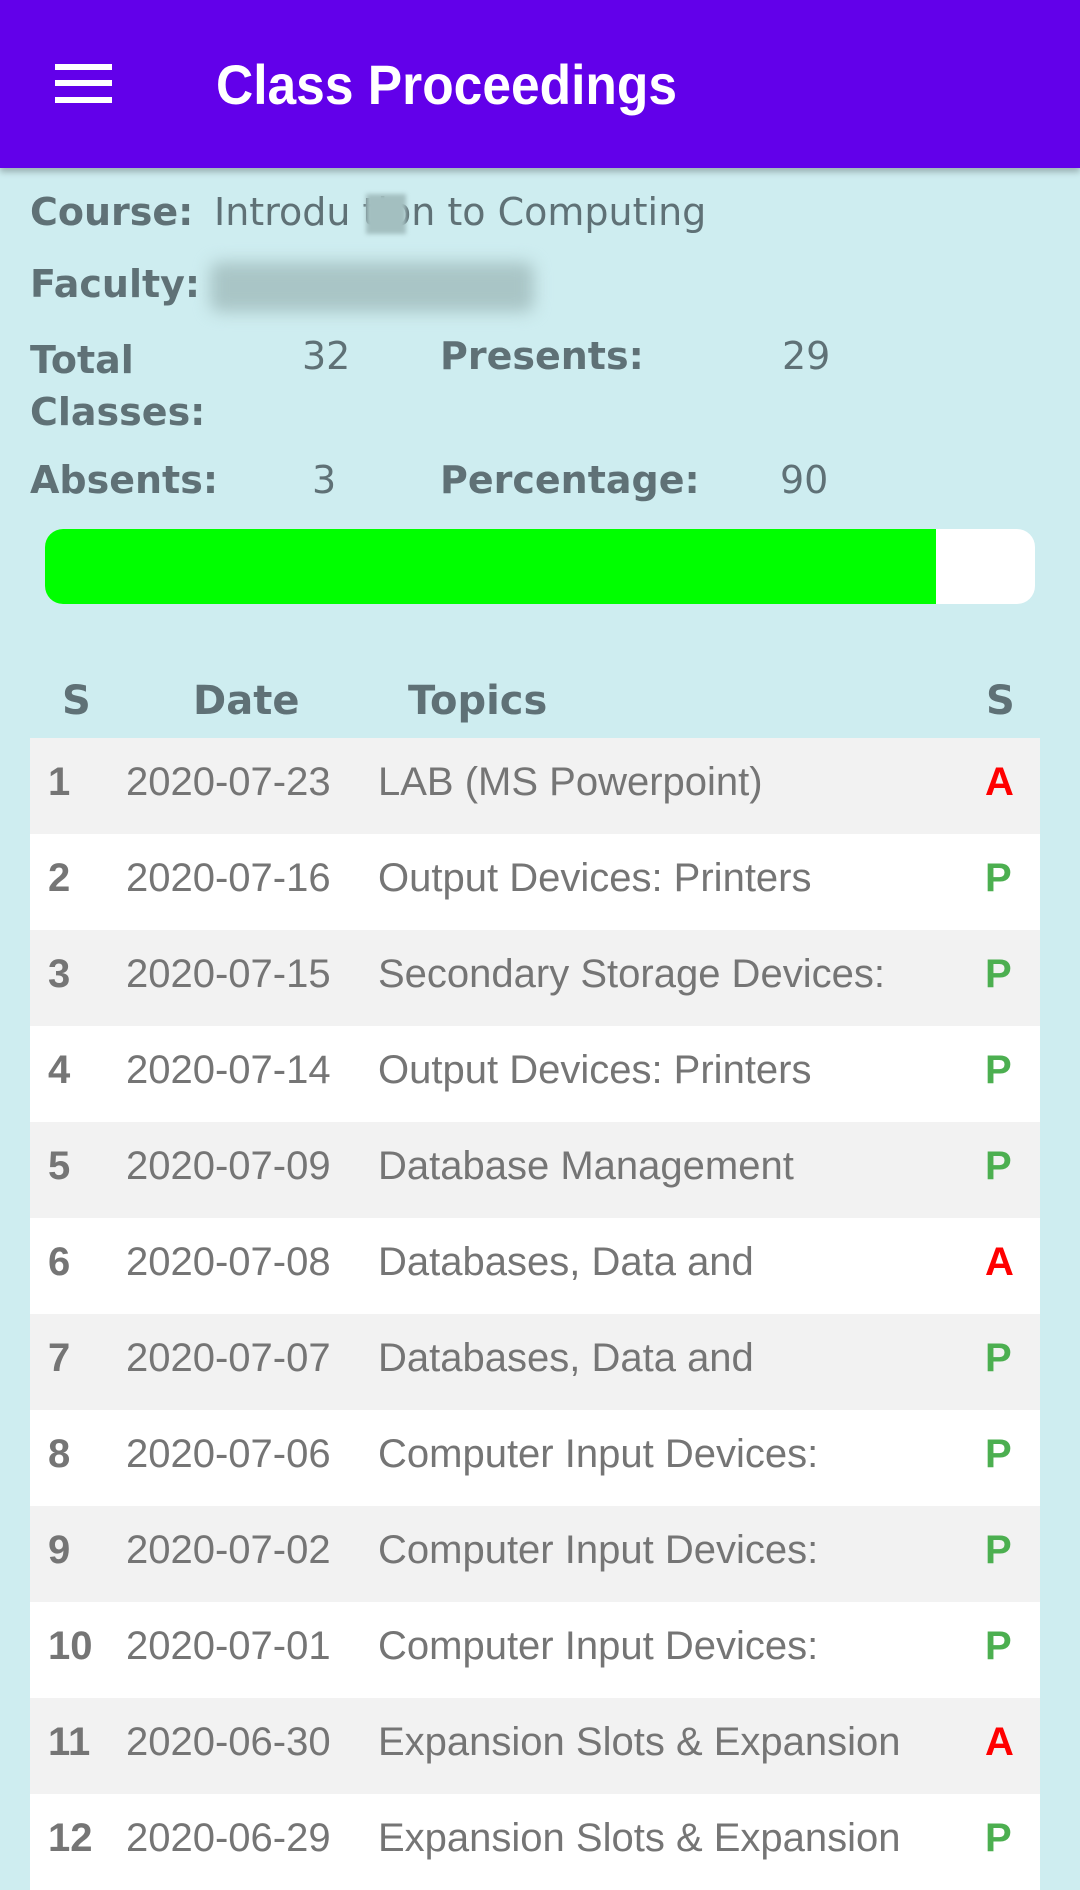 The height and width of the screenshot is (1890, 1080). I want to click on serial-number: 3, so click(59, 974).